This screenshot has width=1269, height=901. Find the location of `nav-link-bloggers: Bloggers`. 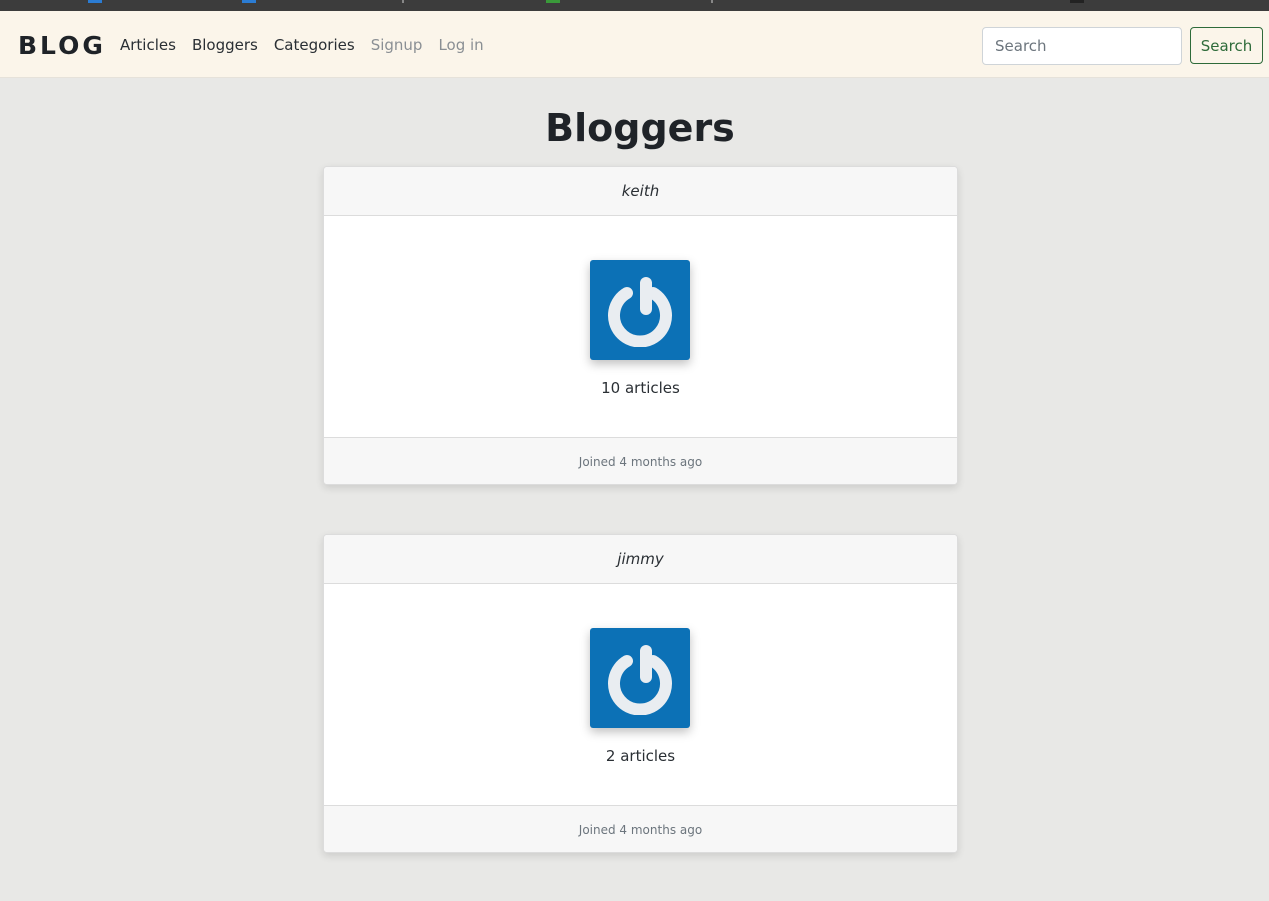

nav-link-bloggers: Bloggers is located at coordinates (225, 45).